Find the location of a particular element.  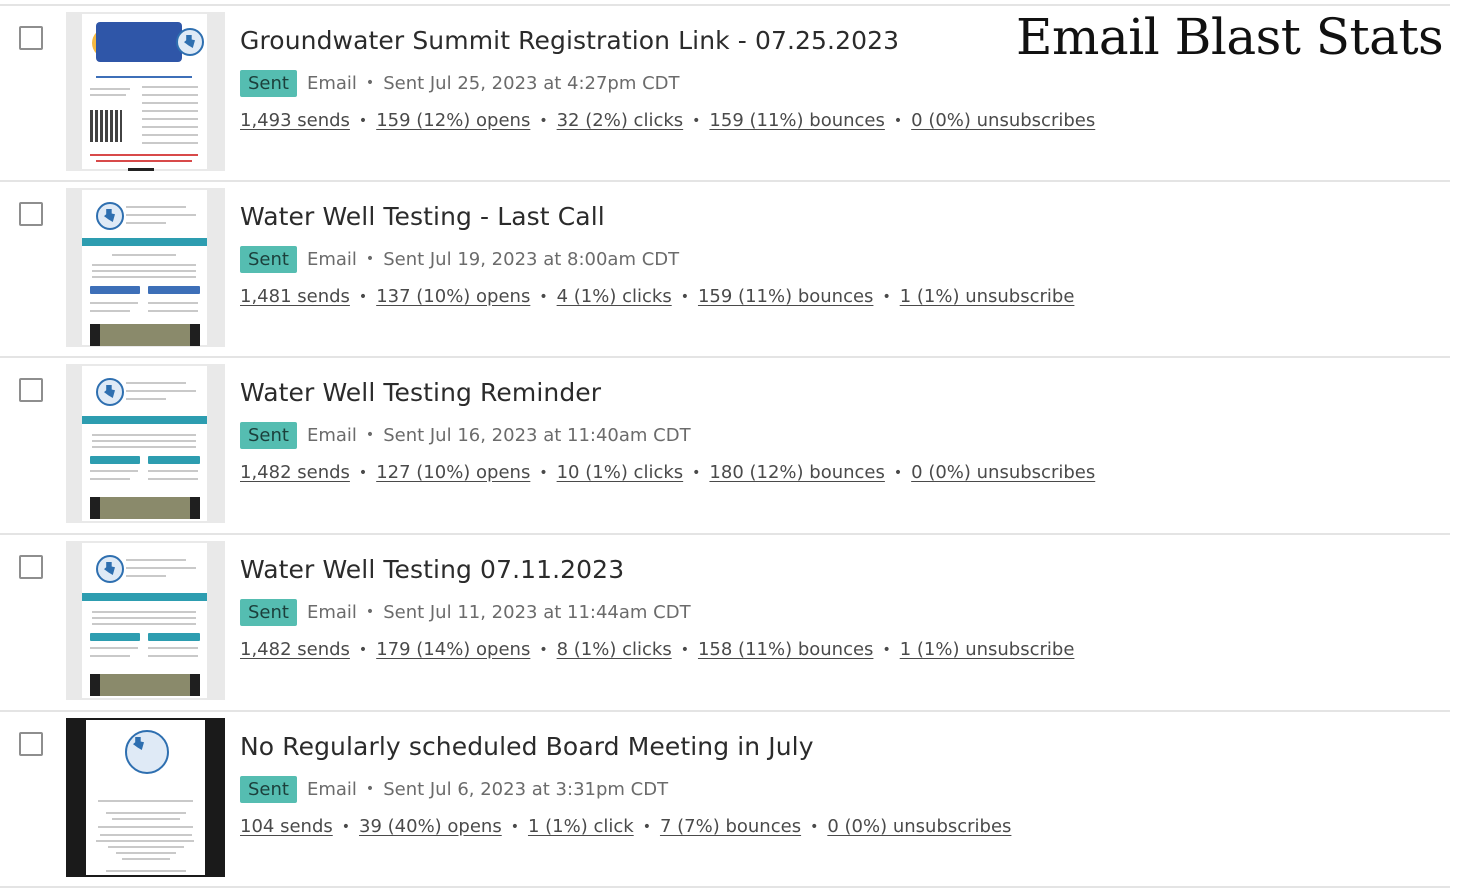

opens-link: 39 (40%) opens is located at coordinates (430, 826).